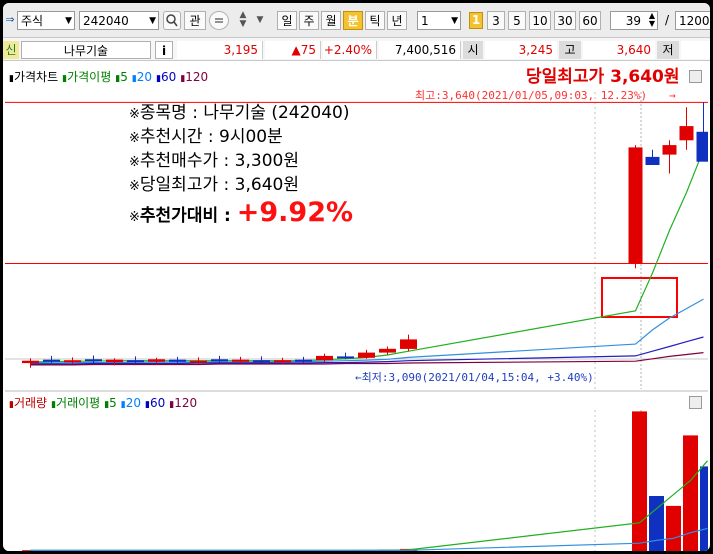 The height and width of the screenshot is (554, 713). Describe the element at coordinates (692, 20) in the screenshot. I see `total-count-input: 1200` at that location.